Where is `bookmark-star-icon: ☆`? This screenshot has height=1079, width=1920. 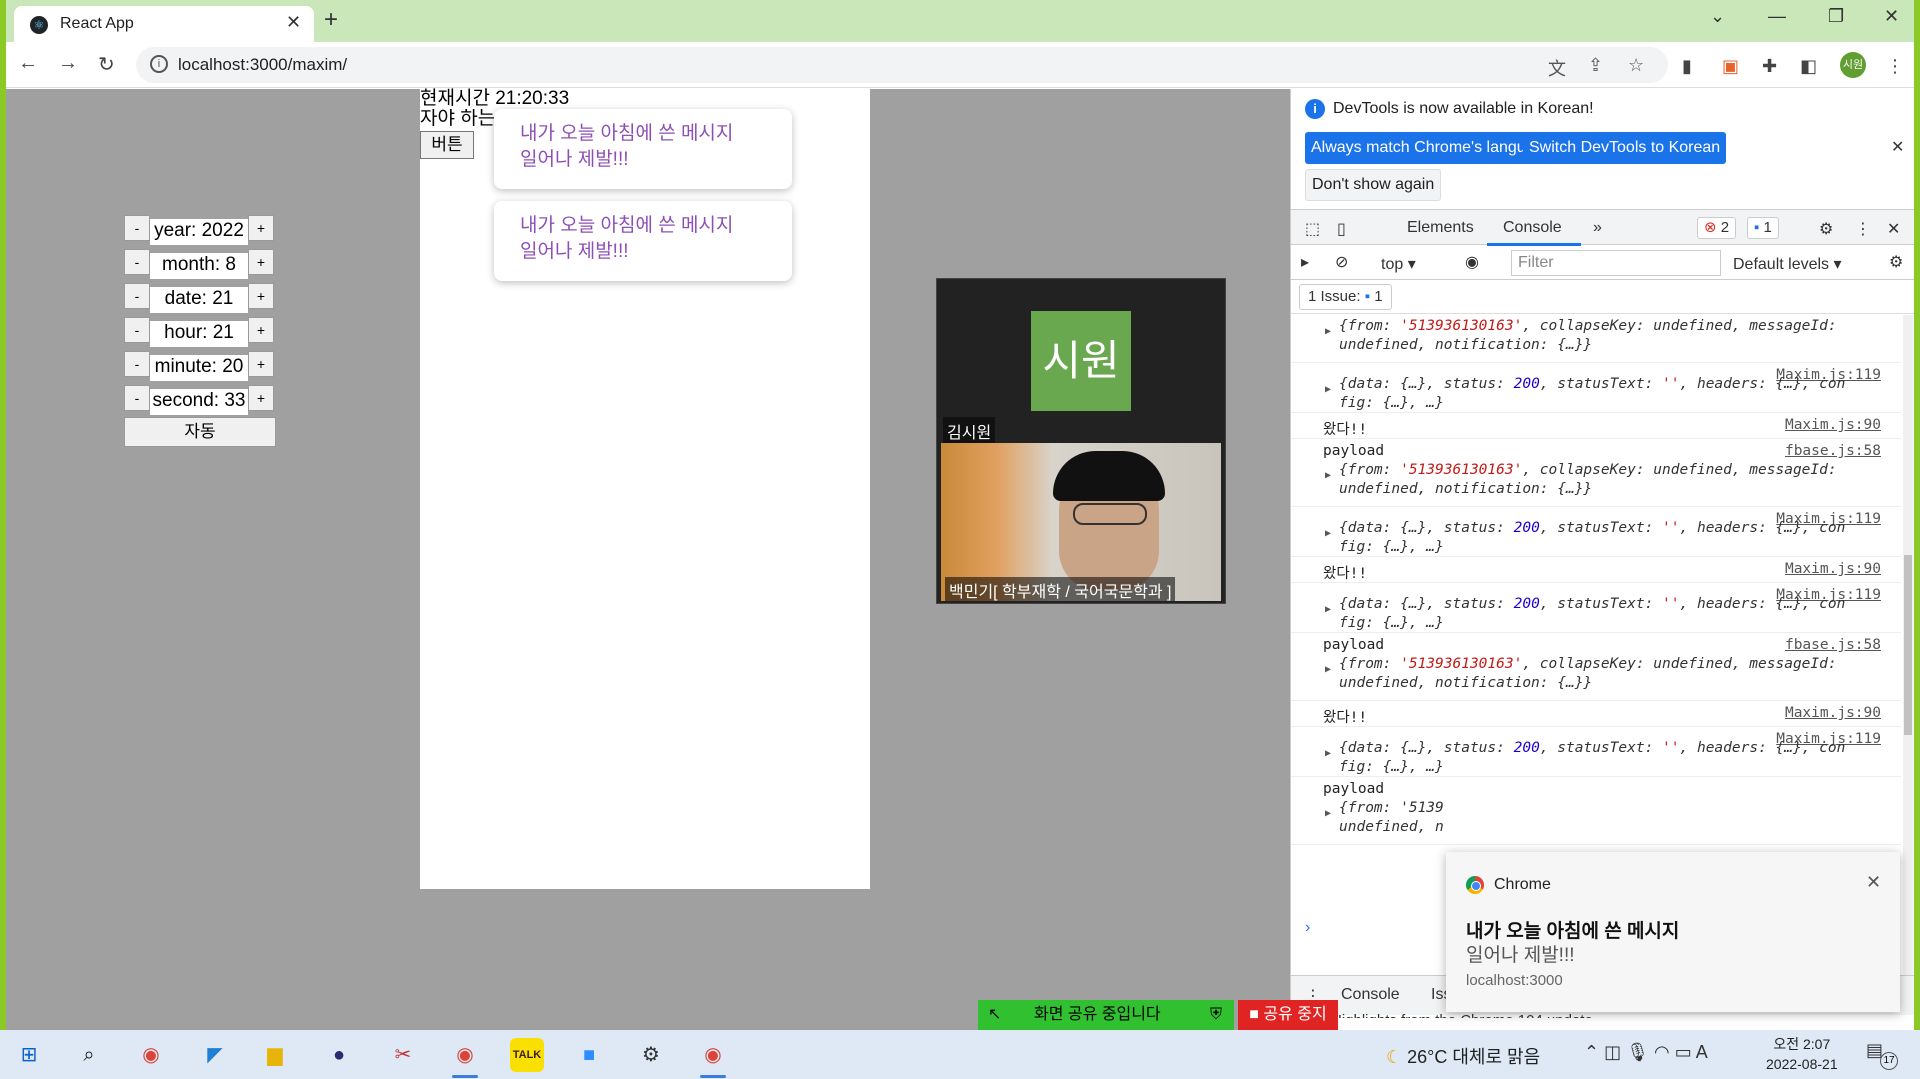
bookmark-star-icon: ☆ is located at coordinates (1636, 65).